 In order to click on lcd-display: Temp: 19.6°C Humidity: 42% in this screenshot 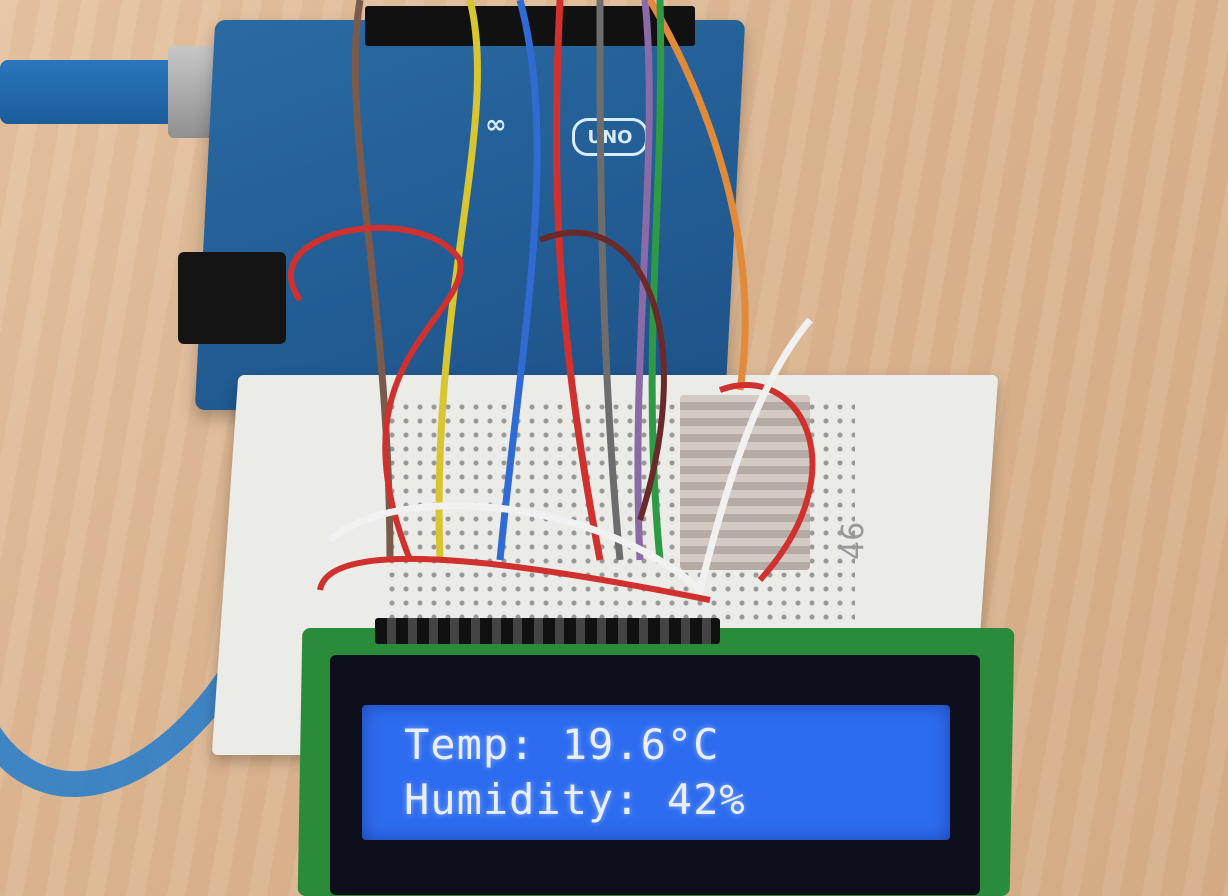, I will do `click(656, 772)`.